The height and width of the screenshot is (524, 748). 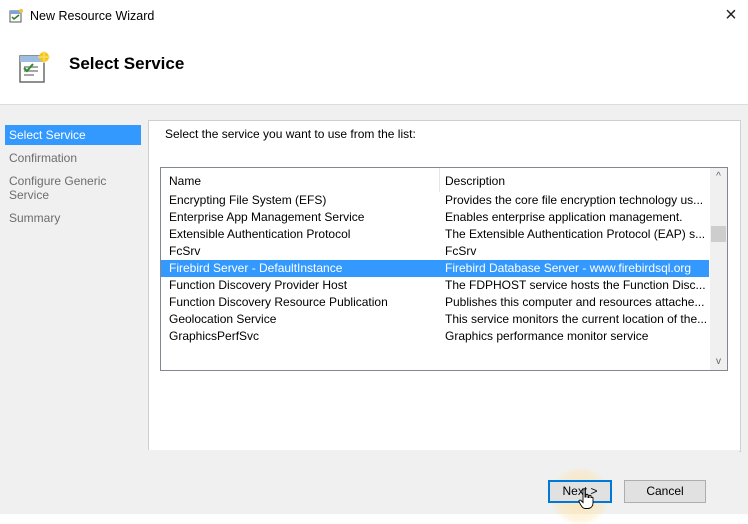 What do you see at coordinates (718, 234) in the screenshot?
I see `scroll-thumb` at bounding box center [718, 234].